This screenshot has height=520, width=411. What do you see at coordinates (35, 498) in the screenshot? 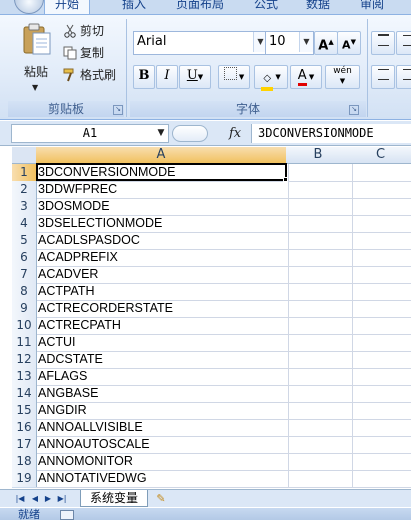
I see `prev-sheet-icon: ◀` at bounding box center [35, 498].